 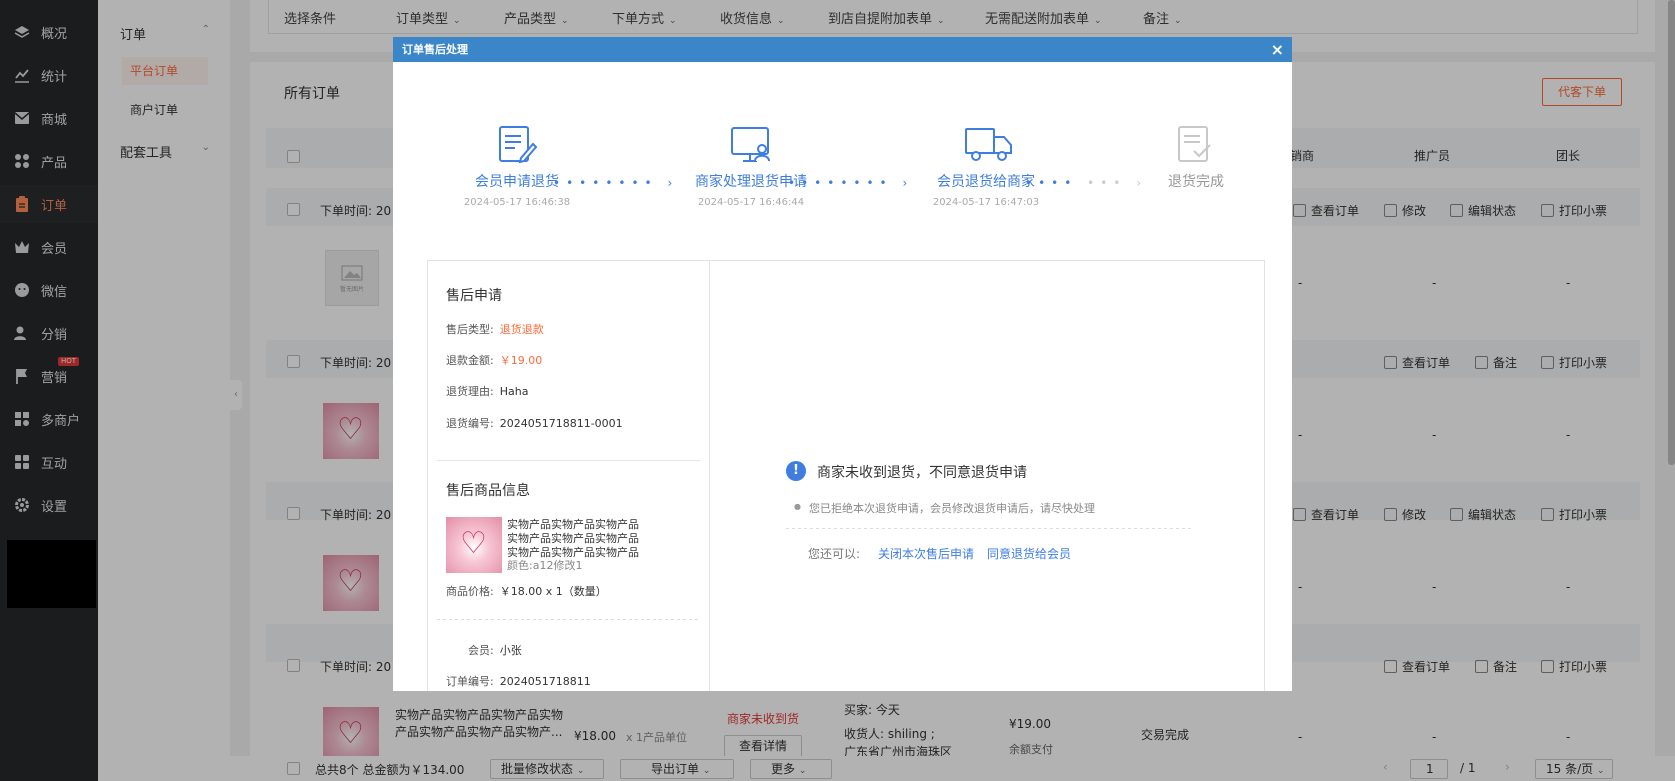 What do you see at coordinates (517, 166) in the screenshot?
I see `step-member-apply: 会员申请退货 2024-05-17 16:46:38` at bounding box center [517, 166].